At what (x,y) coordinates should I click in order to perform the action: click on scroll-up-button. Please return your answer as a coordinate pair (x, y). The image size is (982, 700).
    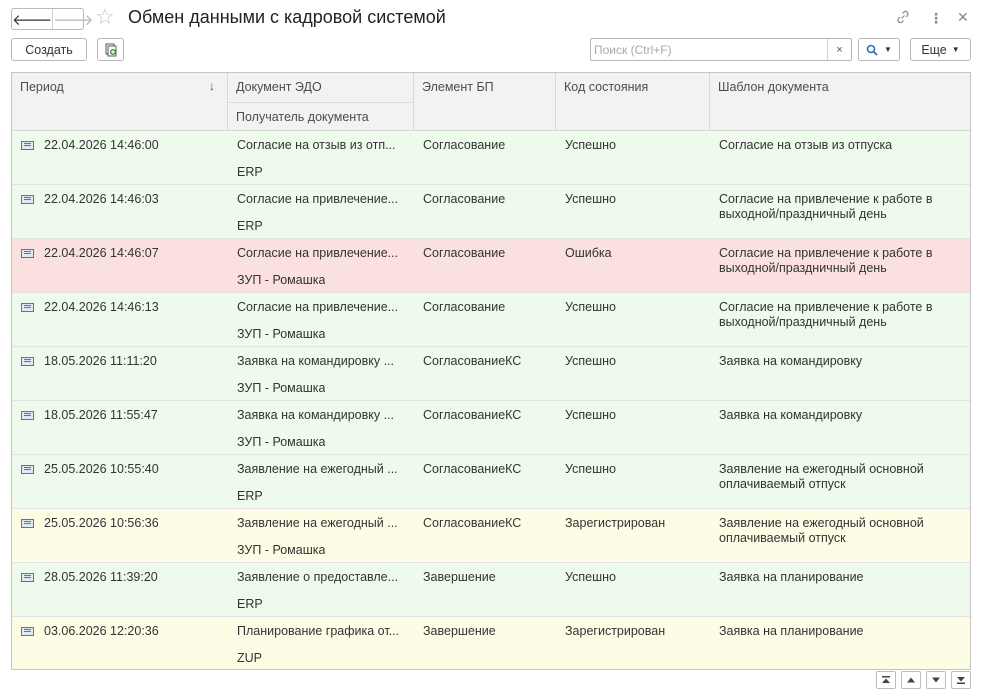
    Looking at the image, I should click on (911, 680).